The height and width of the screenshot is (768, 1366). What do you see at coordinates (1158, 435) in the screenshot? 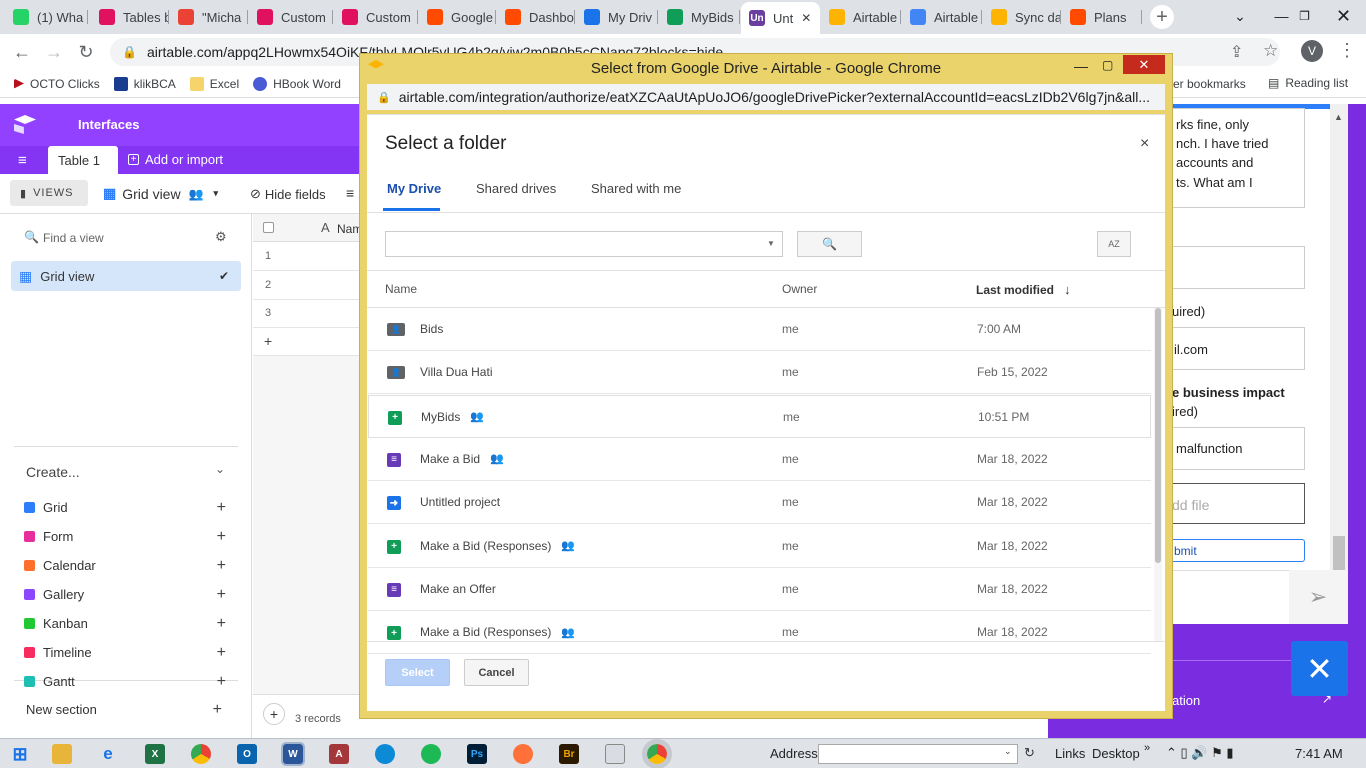
I see `scrollbar-thumb` at bounding box center [1158, 435].